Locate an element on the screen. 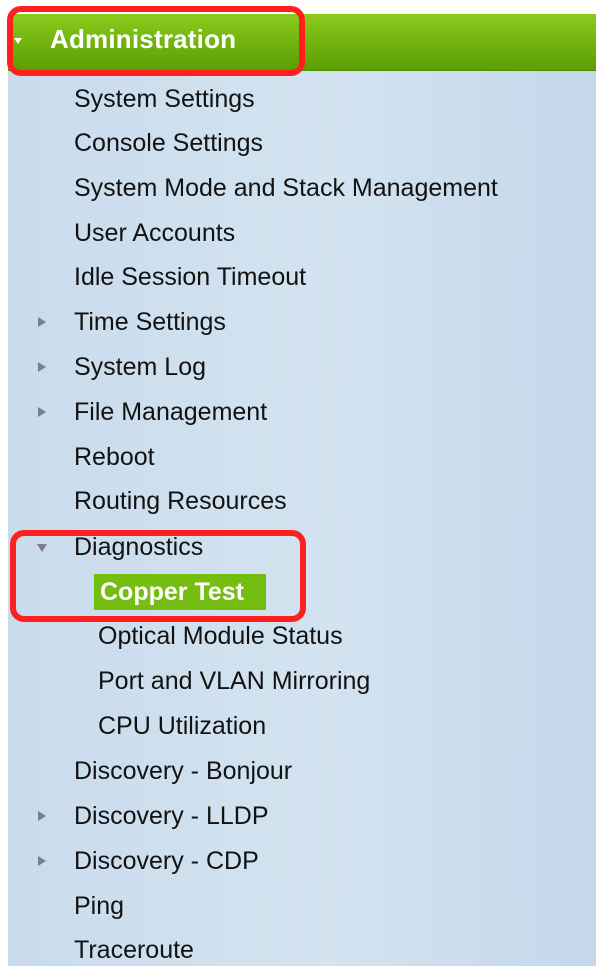 Image resolution: width=596 pixels, height=966 pixels. menu-item-optical-module-status: Optical Module Status is located at coordinates (220, 636).